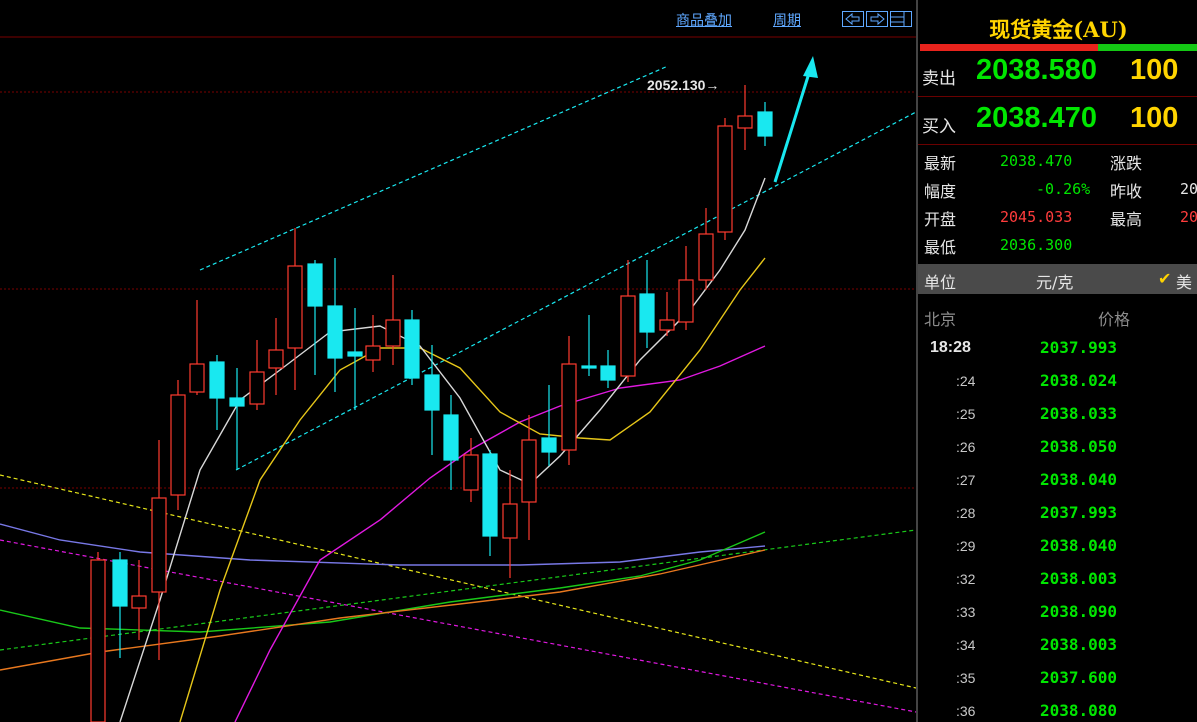  What do you see at coordinates (966, 678) in the screenshot?
I see `tick-time: :35` at bounding box center [966, 678].